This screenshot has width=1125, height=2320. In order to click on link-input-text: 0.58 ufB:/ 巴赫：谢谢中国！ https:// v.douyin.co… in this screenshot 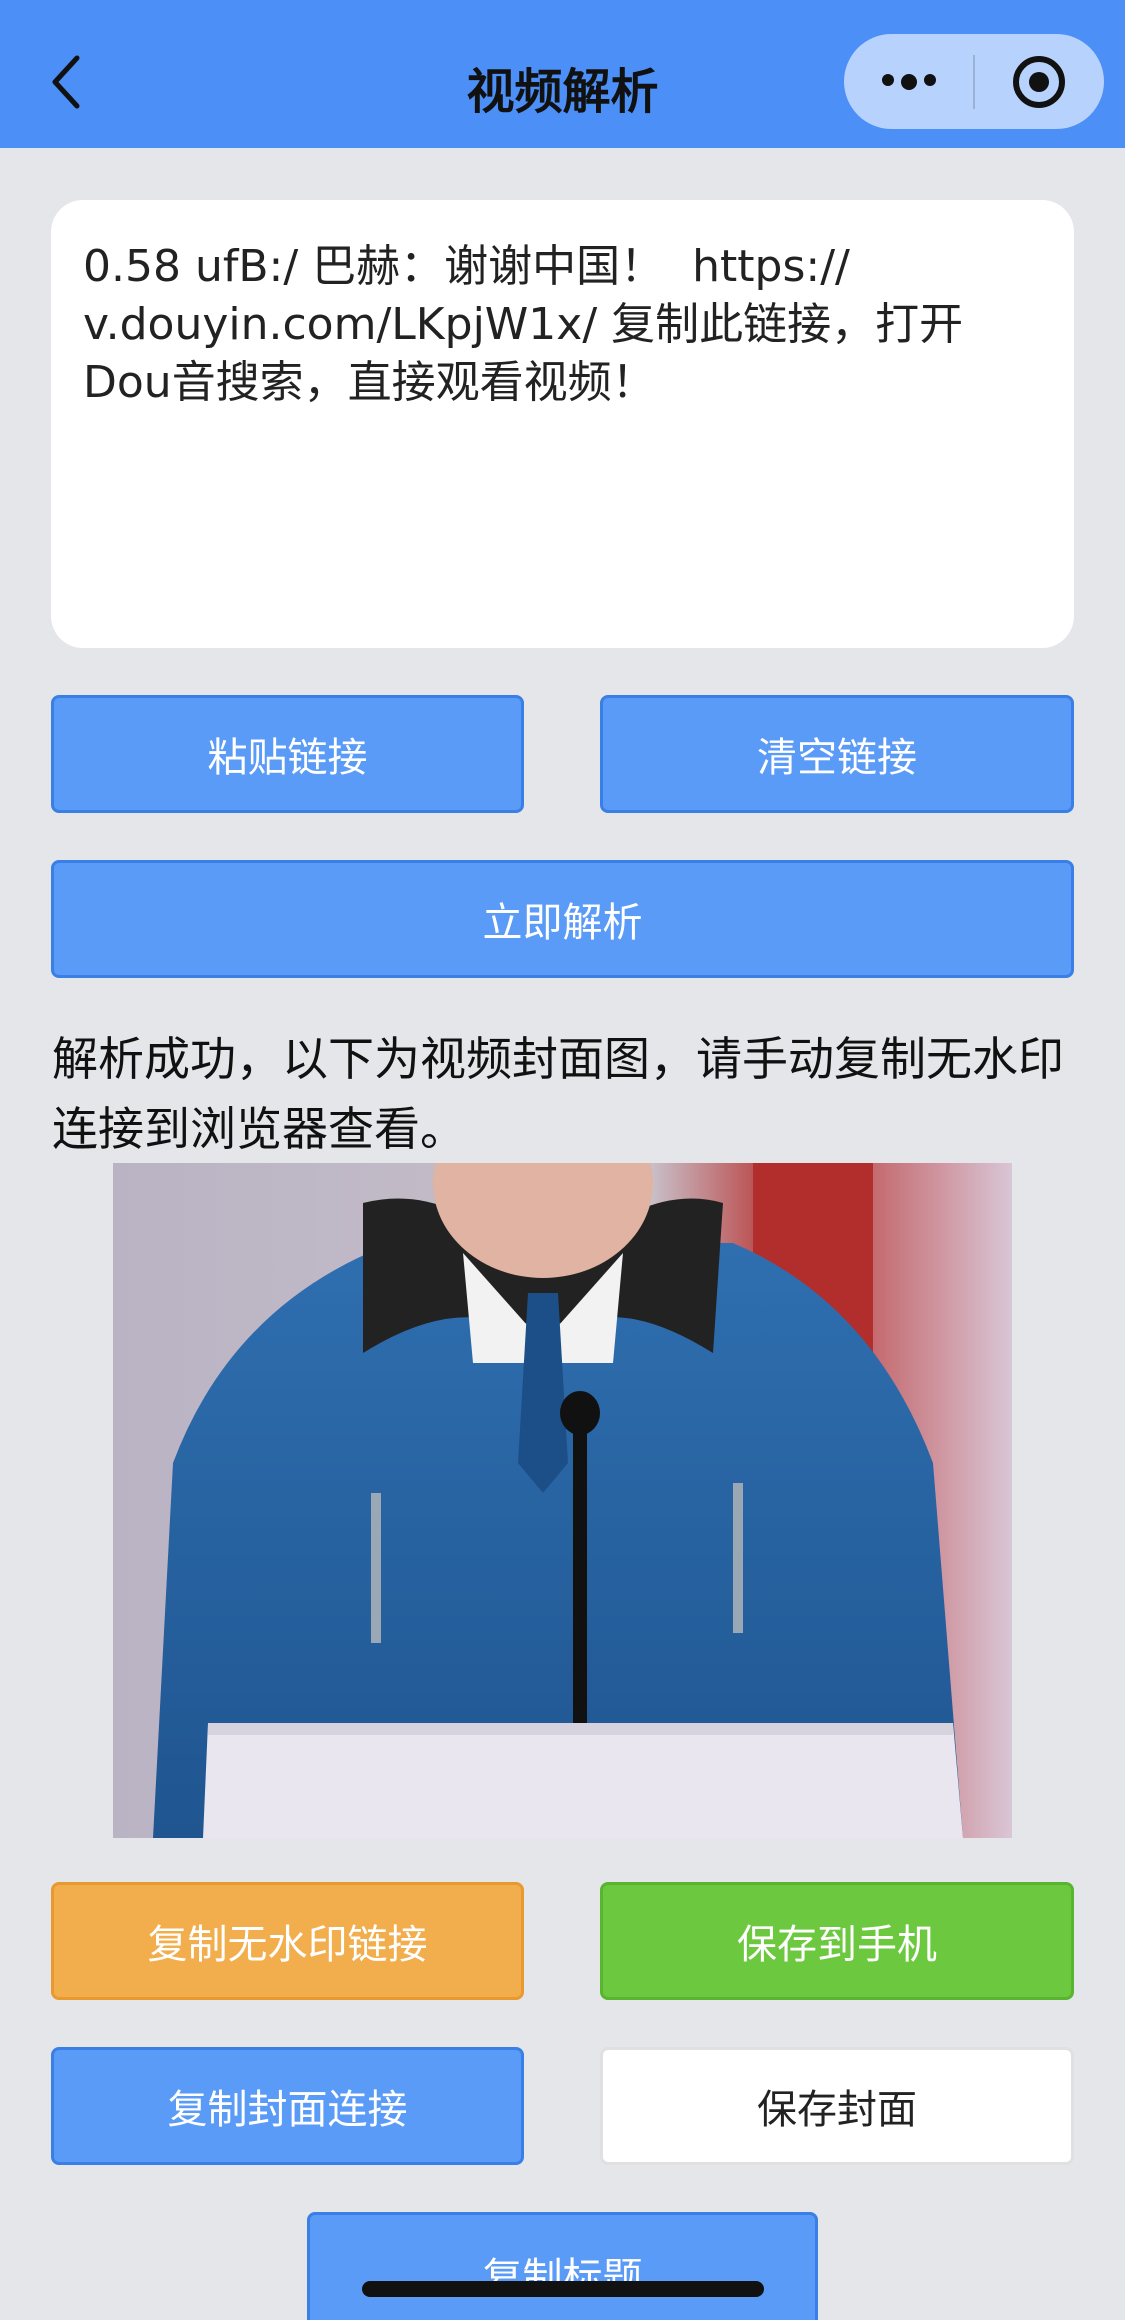, I will do `click(562, 325)`.